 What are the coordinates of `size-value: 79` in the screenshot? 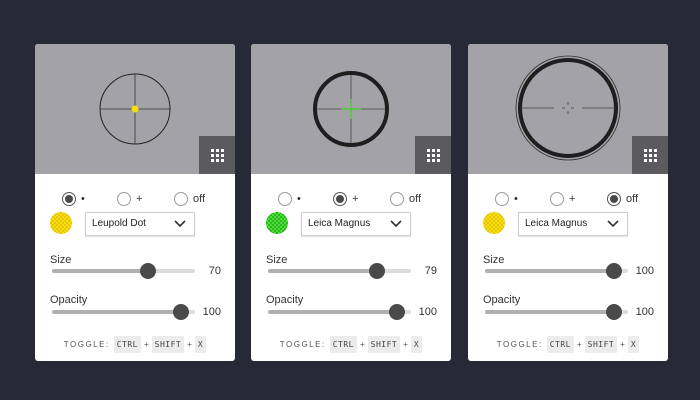 It's located at (430, 271).